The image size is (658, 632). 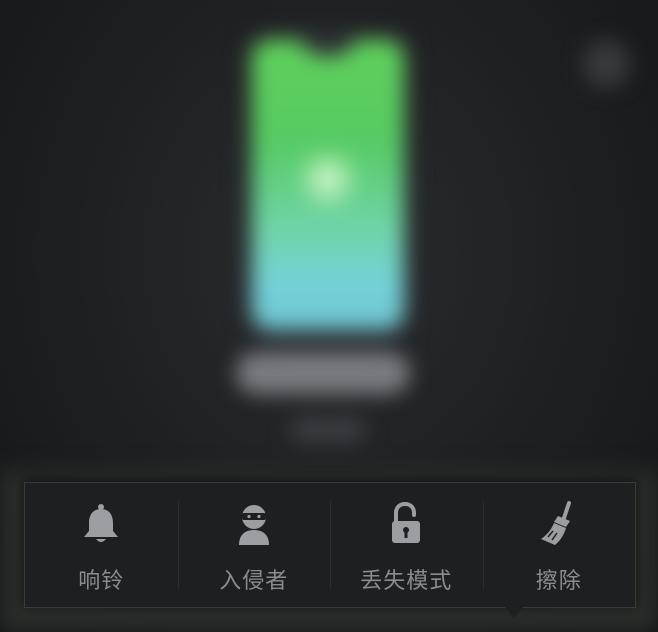 I want to click on erase-button: 擦除, so click(x=559, y=545).